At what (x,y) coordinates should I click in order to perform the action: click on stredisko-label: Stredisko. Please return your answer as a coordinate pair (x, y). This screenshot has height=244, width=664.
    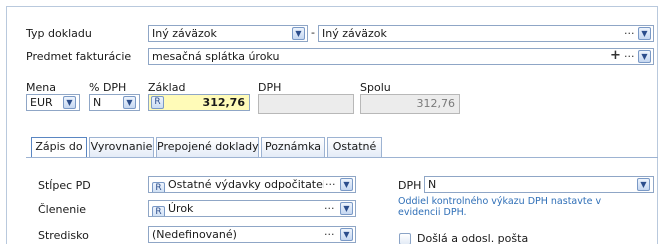
    Looking at the image, I should click on (63, 235).